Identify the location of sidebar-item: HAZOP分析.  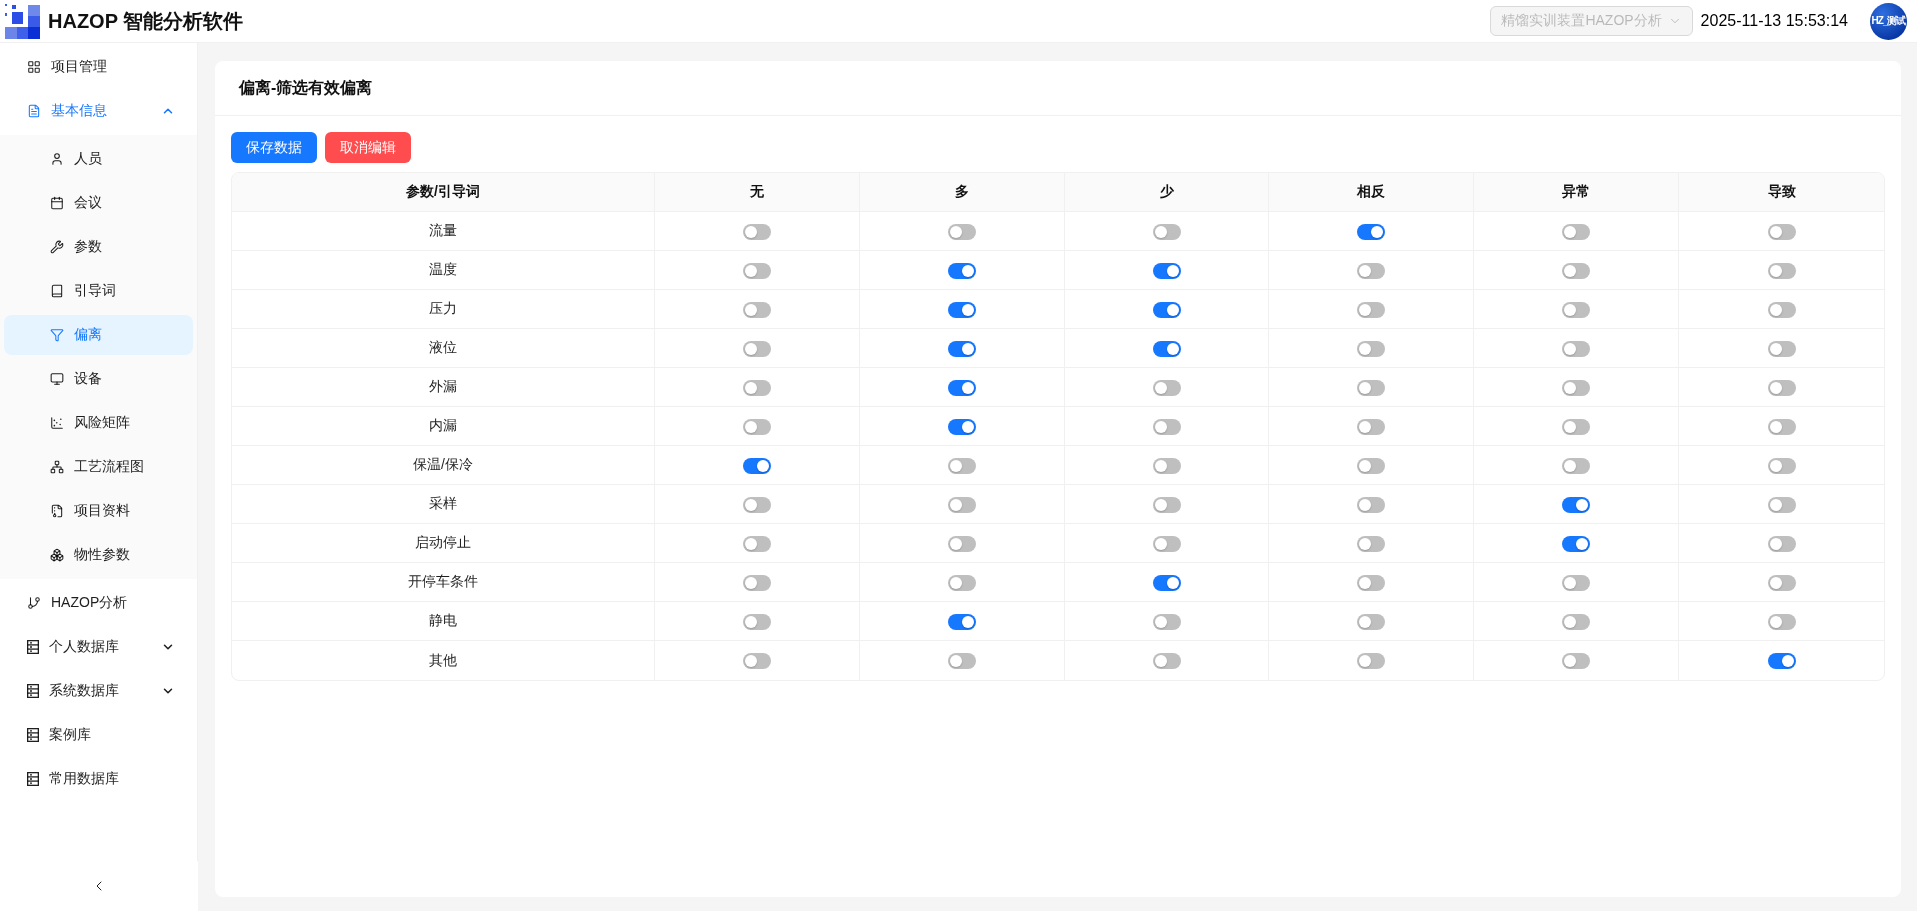
(98, 603).